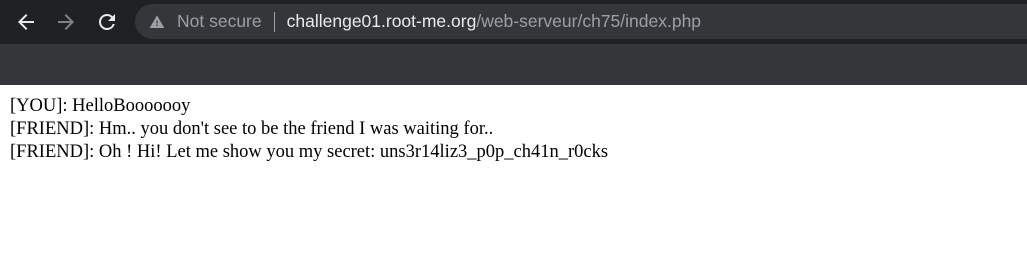  Describe the element at coordinates (219, 21) in the screenshot. I see `security-status-label: Not secure` at that location.